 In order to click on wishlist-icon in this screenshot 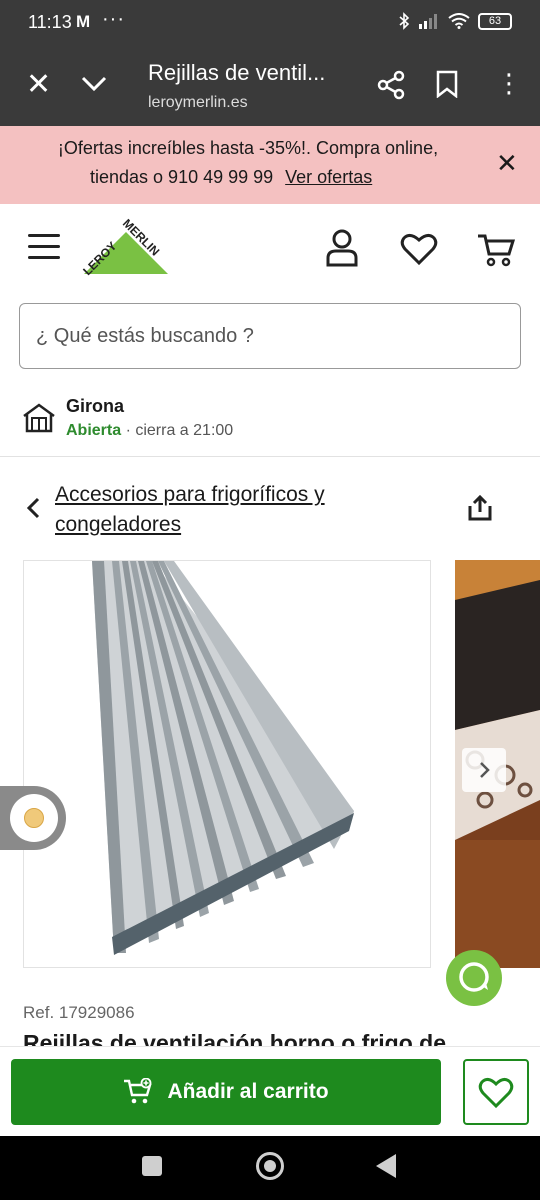, I will do `click(419, 249)`.